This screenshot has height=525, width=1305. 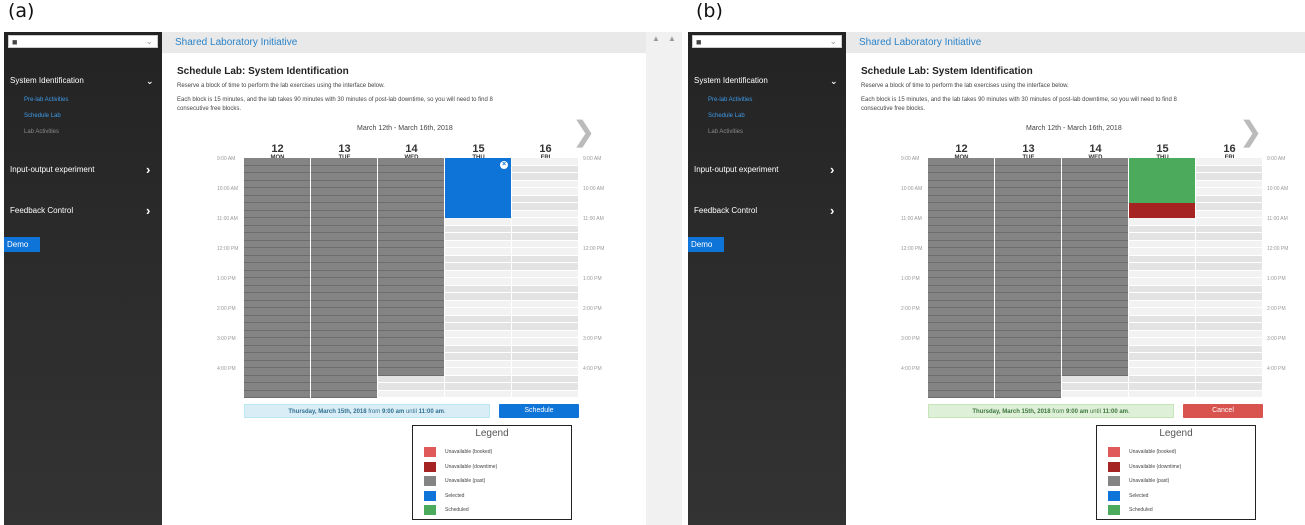 What do you see at coordinates (769, 81) in the screenshot?
I see `sidebar-item-system-identification: System Identification ⌄` at bounding box center [769, 81].